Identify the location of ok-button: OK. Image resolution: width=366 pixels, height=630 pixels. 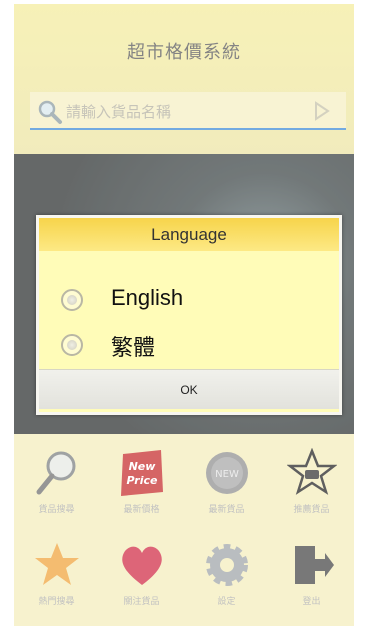
(189, 389).